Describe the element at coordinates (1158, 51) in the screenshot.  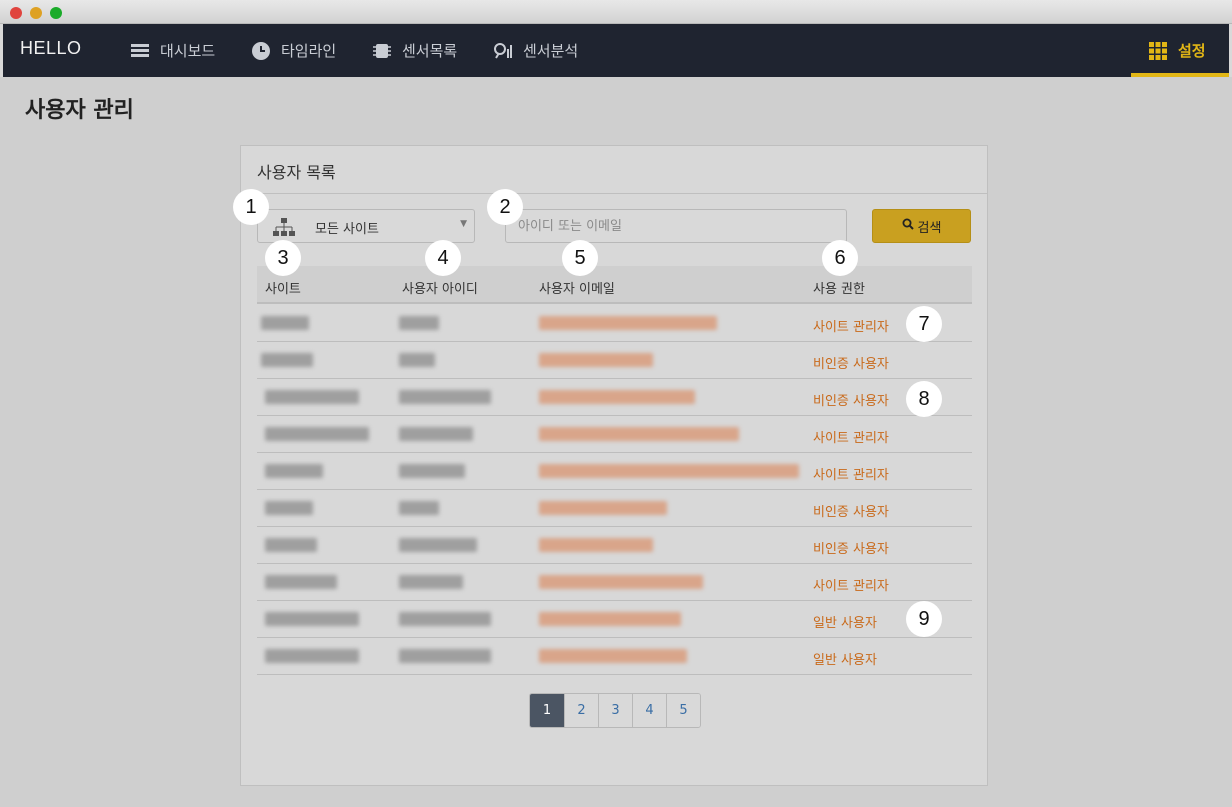
I see `grid-icon` at that location.